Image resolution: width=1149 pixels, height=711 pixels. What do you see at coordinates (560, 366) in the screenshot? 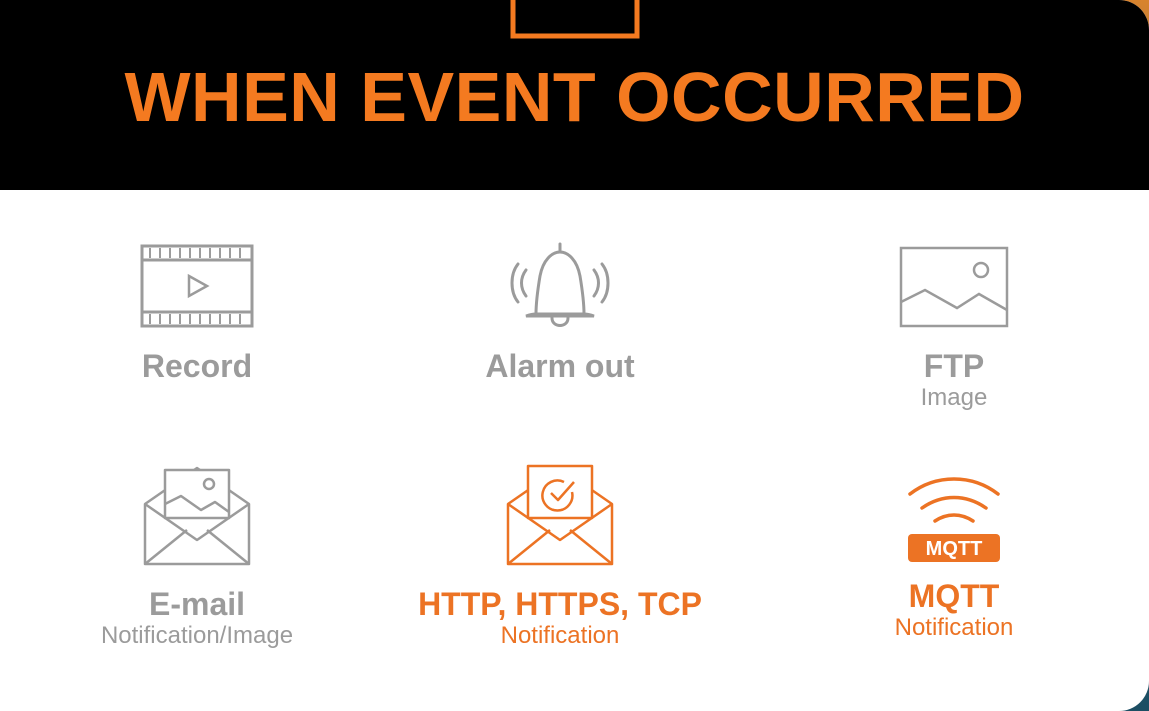
I see `action-label: Alarm out` at bounding box center [560, 366].